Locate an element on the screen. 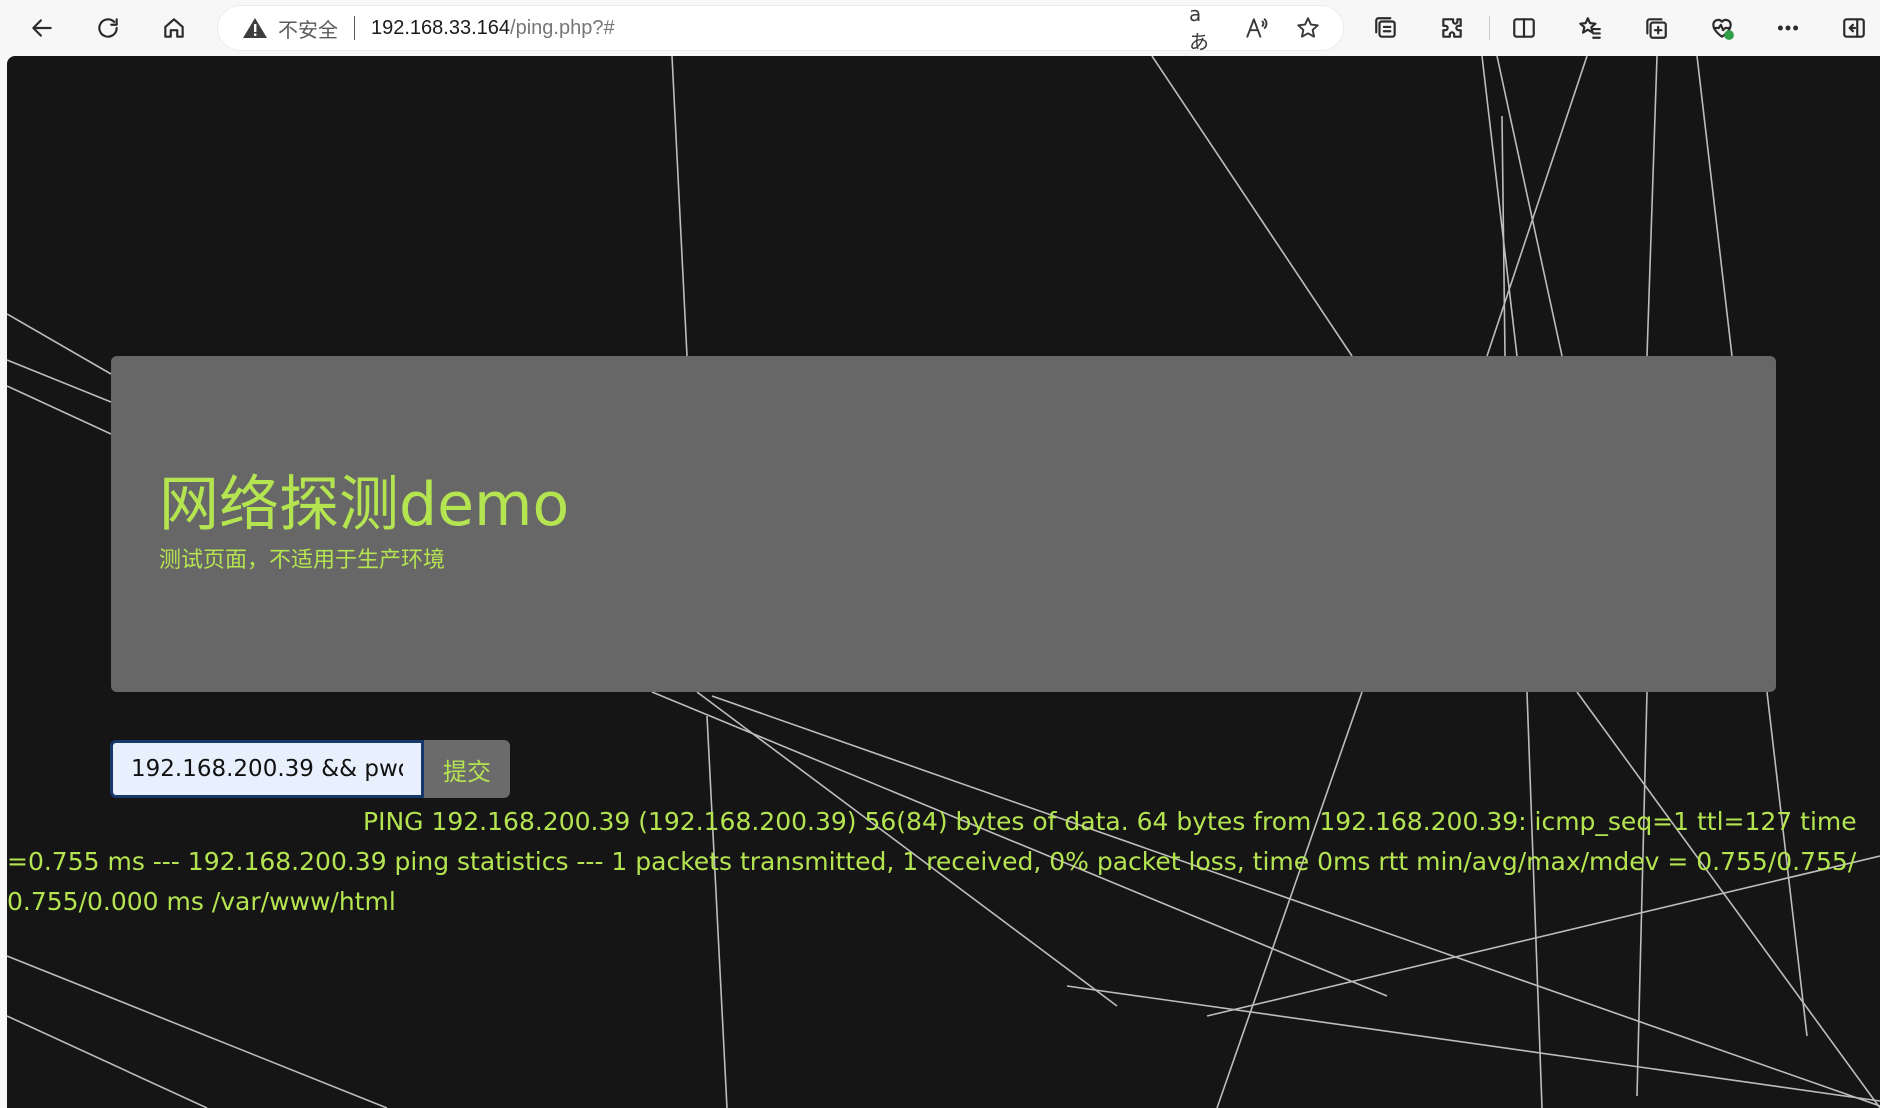  refresh-button is located at coordinates (108, 28).